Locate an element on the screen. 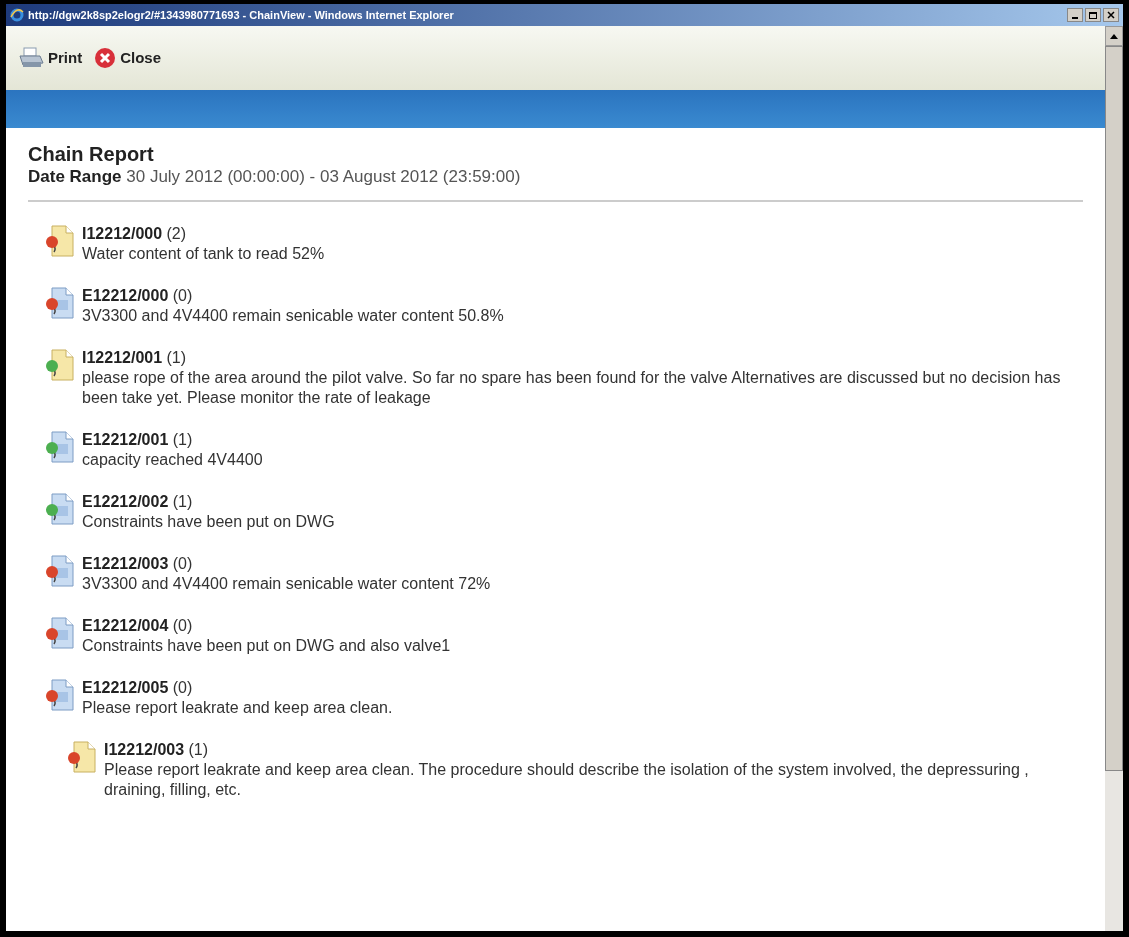 Image resolution: width=1129 pixels, height=937 pixels. entry-text: Constraints have been put on DWG is located at coordinates (208, 522).